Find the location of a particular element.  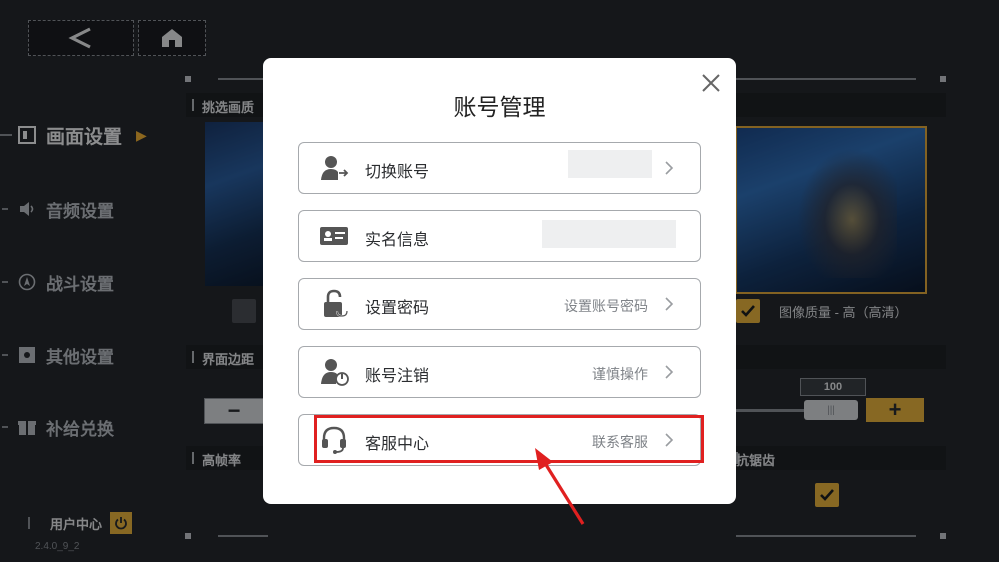

row-value: 设置账号密码 is located at coordinates (606, 306).